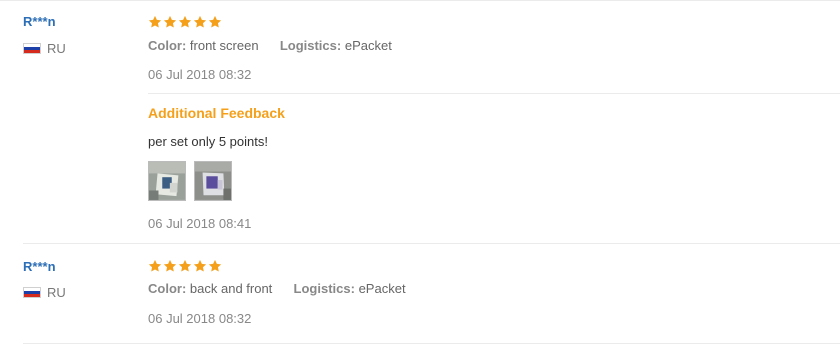 This screenshot has width=840, height=355. Describe the element at coordinates (431, 343) in the screenshot. I see `review-divider` at that location.